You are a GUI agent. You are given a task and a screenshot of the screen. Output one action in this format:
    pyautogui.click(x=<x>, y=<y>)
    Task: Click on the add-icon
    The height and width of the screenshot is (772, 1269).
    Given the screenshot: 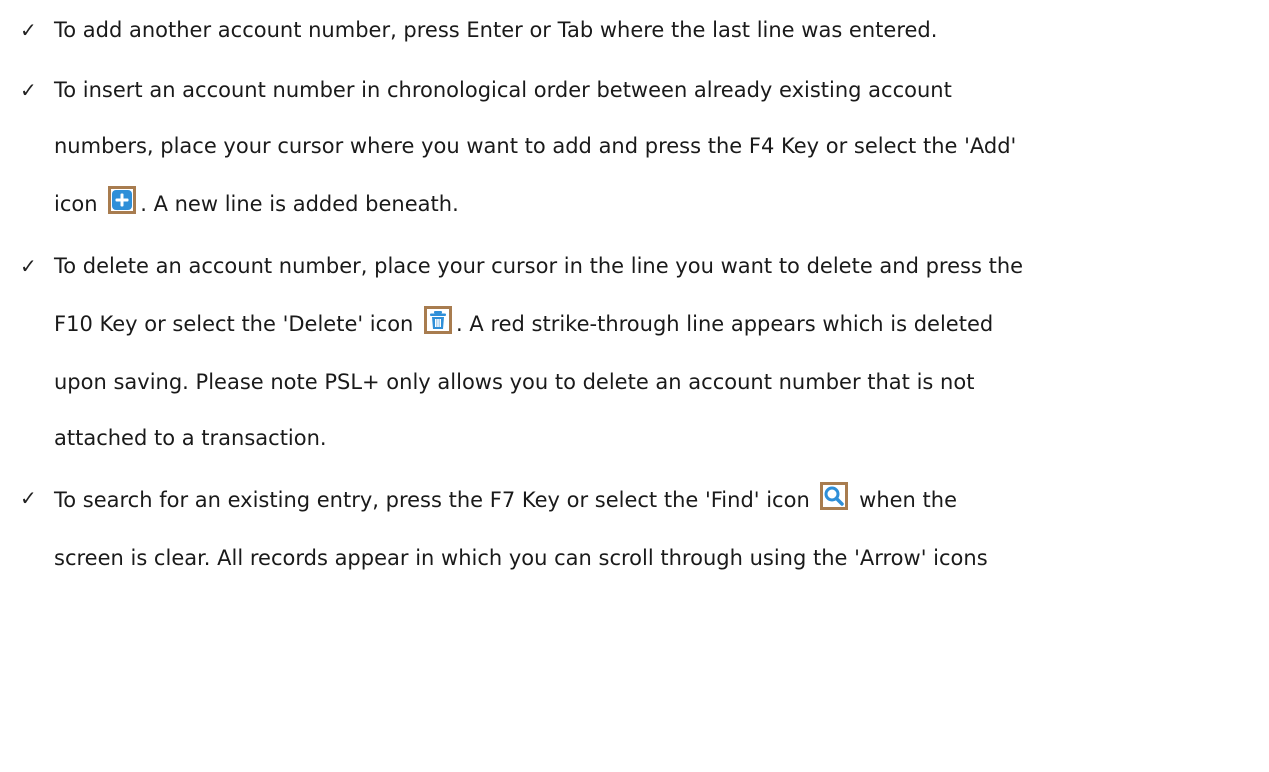 What is the action you would take?
    pyautogui.click(x=122, y=200)
    